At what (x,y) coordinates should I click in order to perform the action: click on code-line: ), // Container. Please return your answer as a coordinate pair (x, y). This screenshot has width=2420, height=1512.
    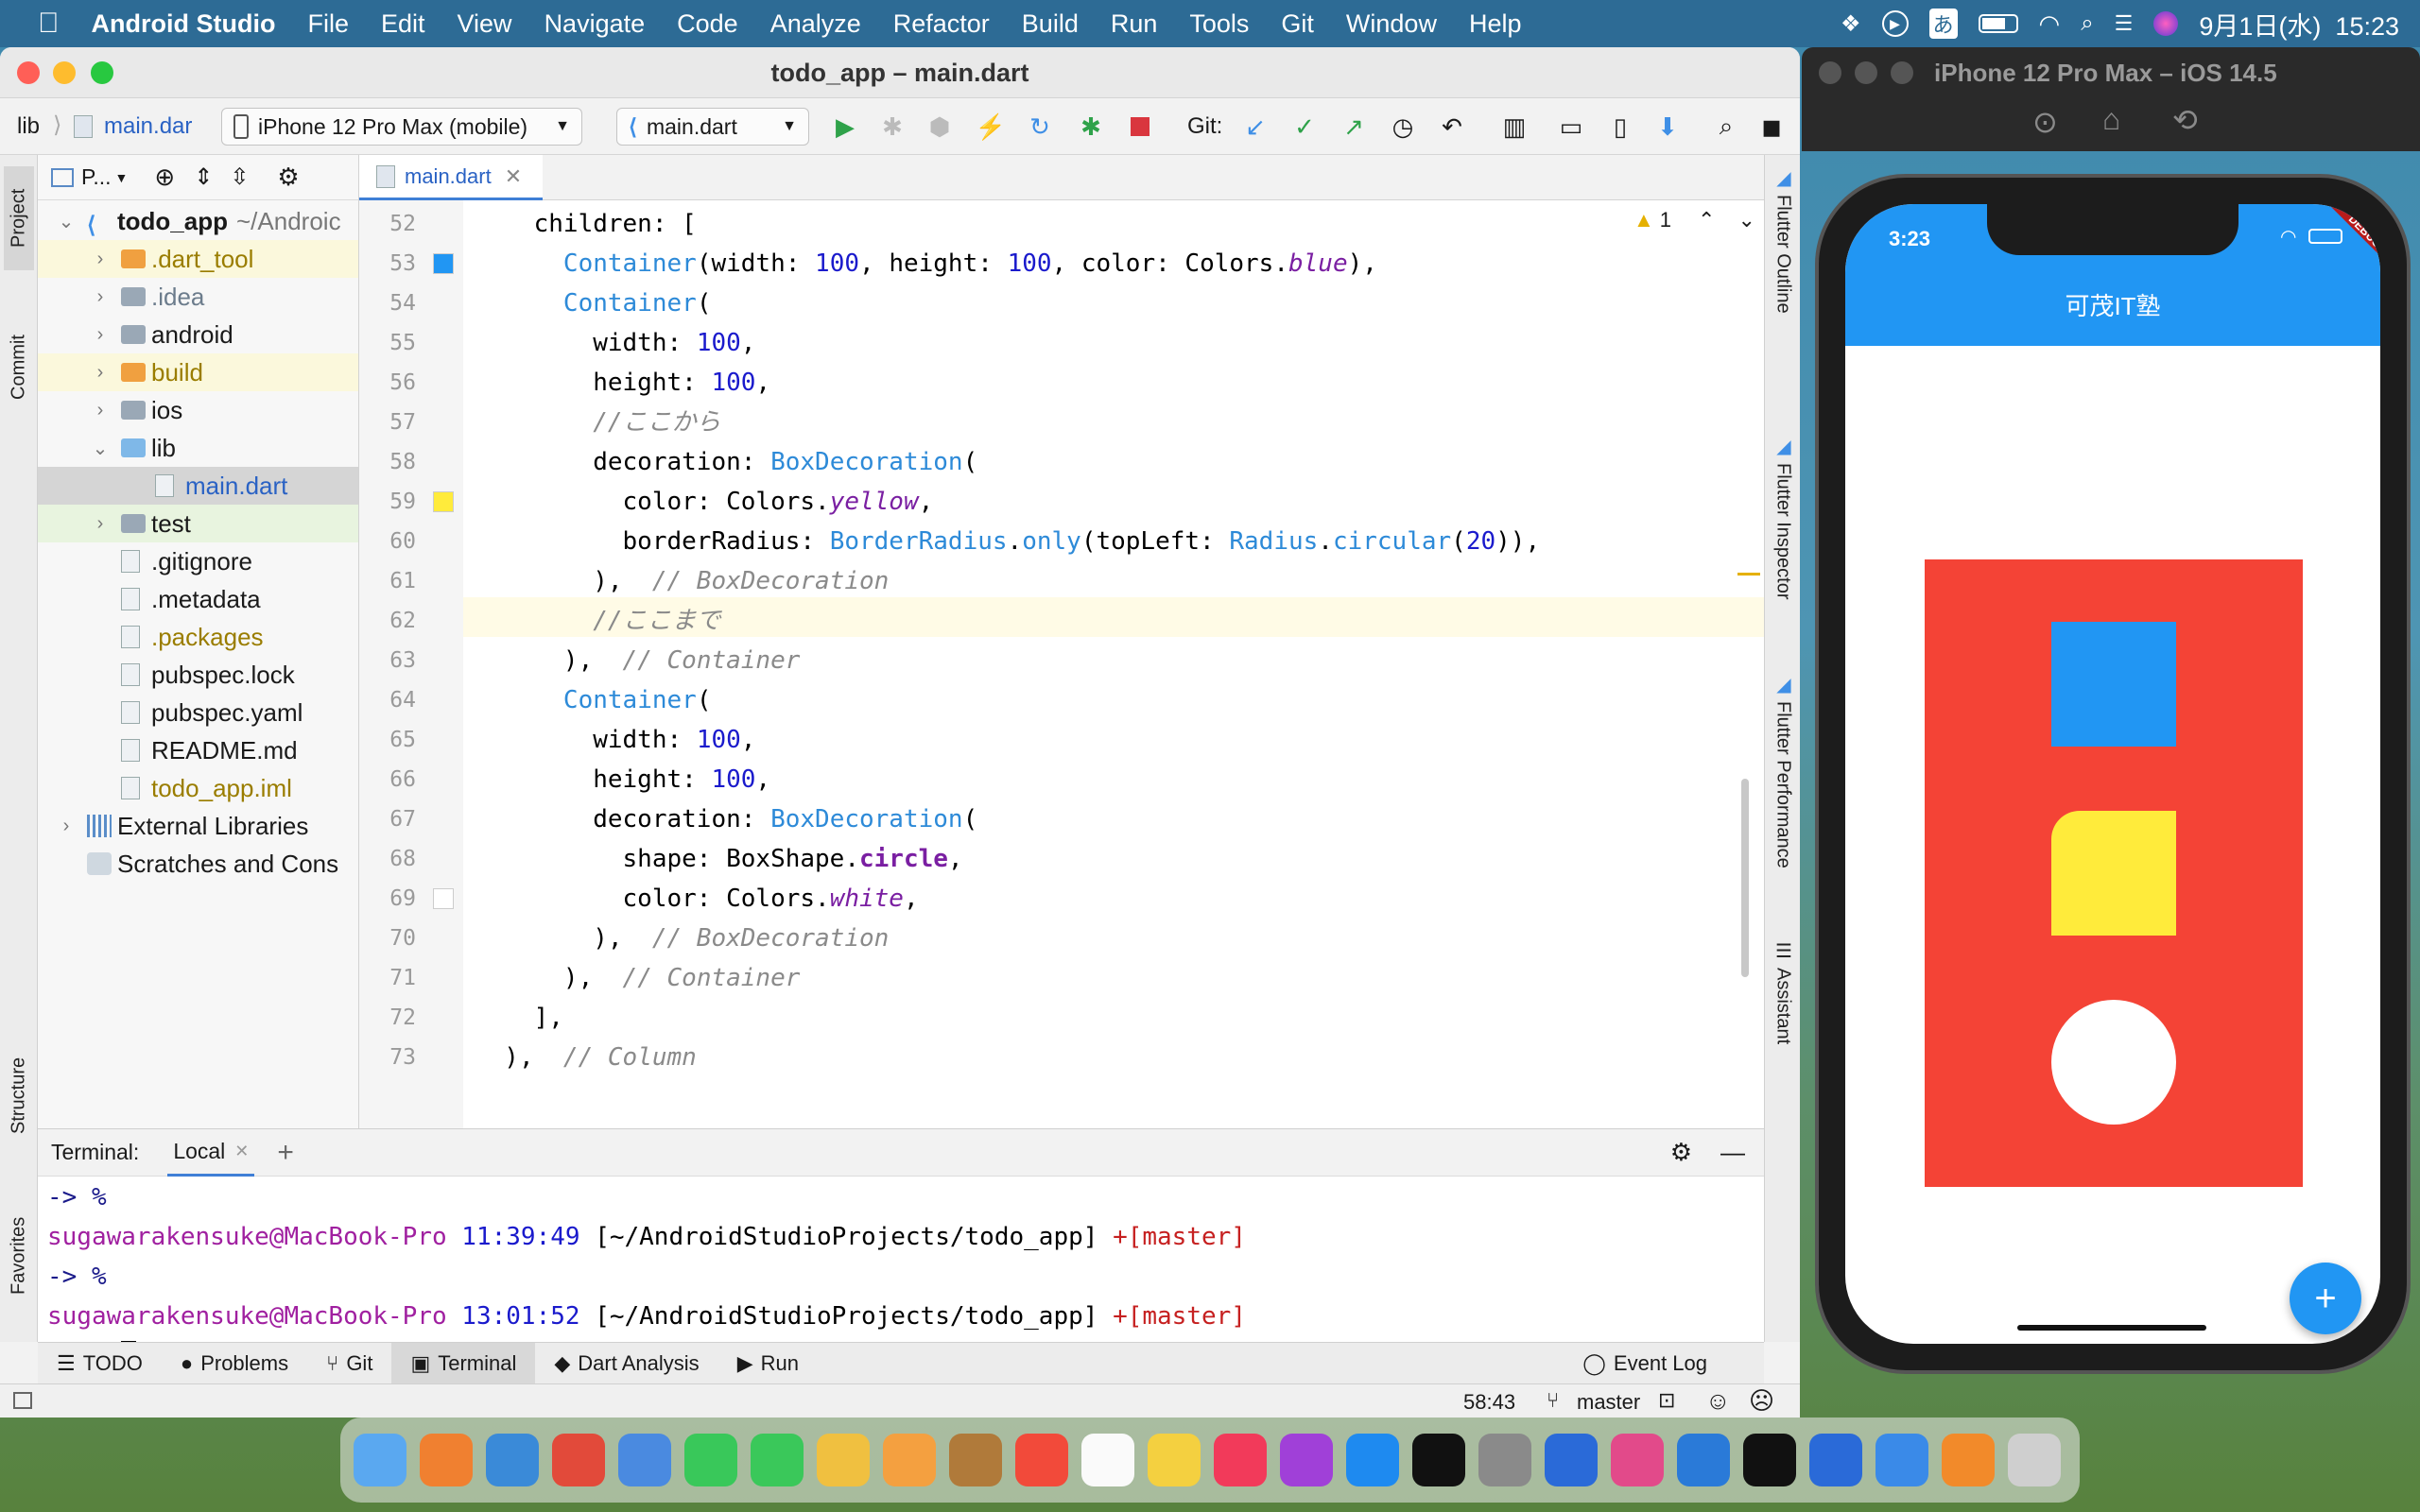
    Looking at the image, I should click on (637, 660).